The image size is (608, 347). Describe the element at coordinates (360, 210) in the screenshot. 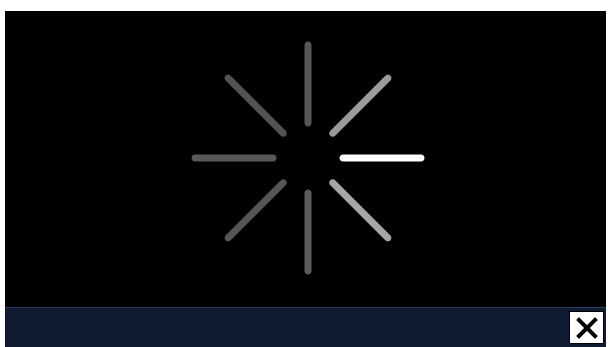

I see `spinner-spoke-lower-right` at that location.